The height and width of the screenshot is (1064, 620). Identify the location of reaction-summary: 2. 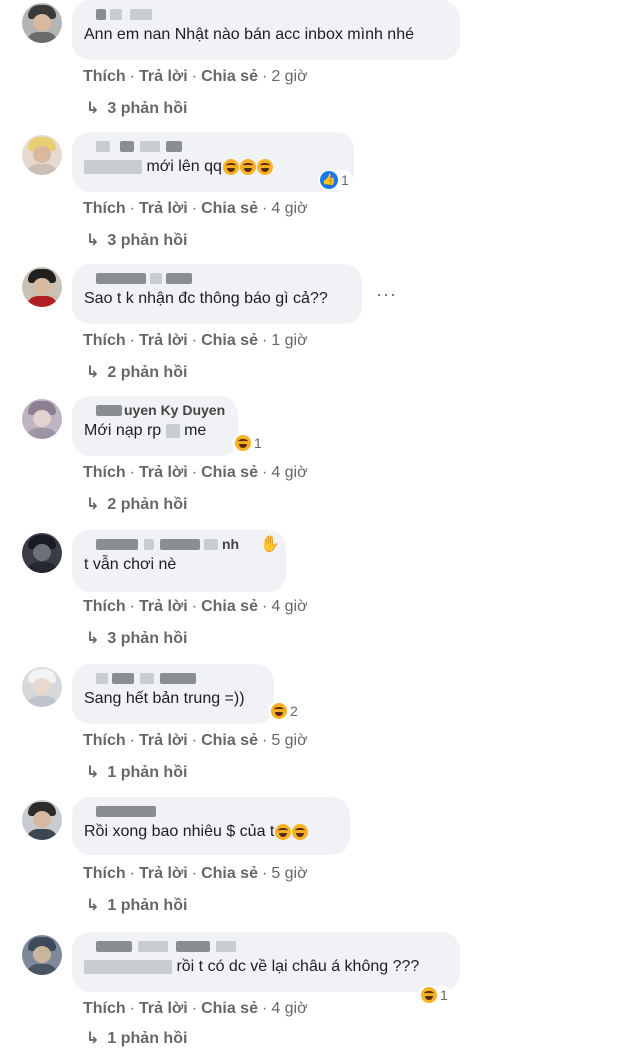
(285, 711).